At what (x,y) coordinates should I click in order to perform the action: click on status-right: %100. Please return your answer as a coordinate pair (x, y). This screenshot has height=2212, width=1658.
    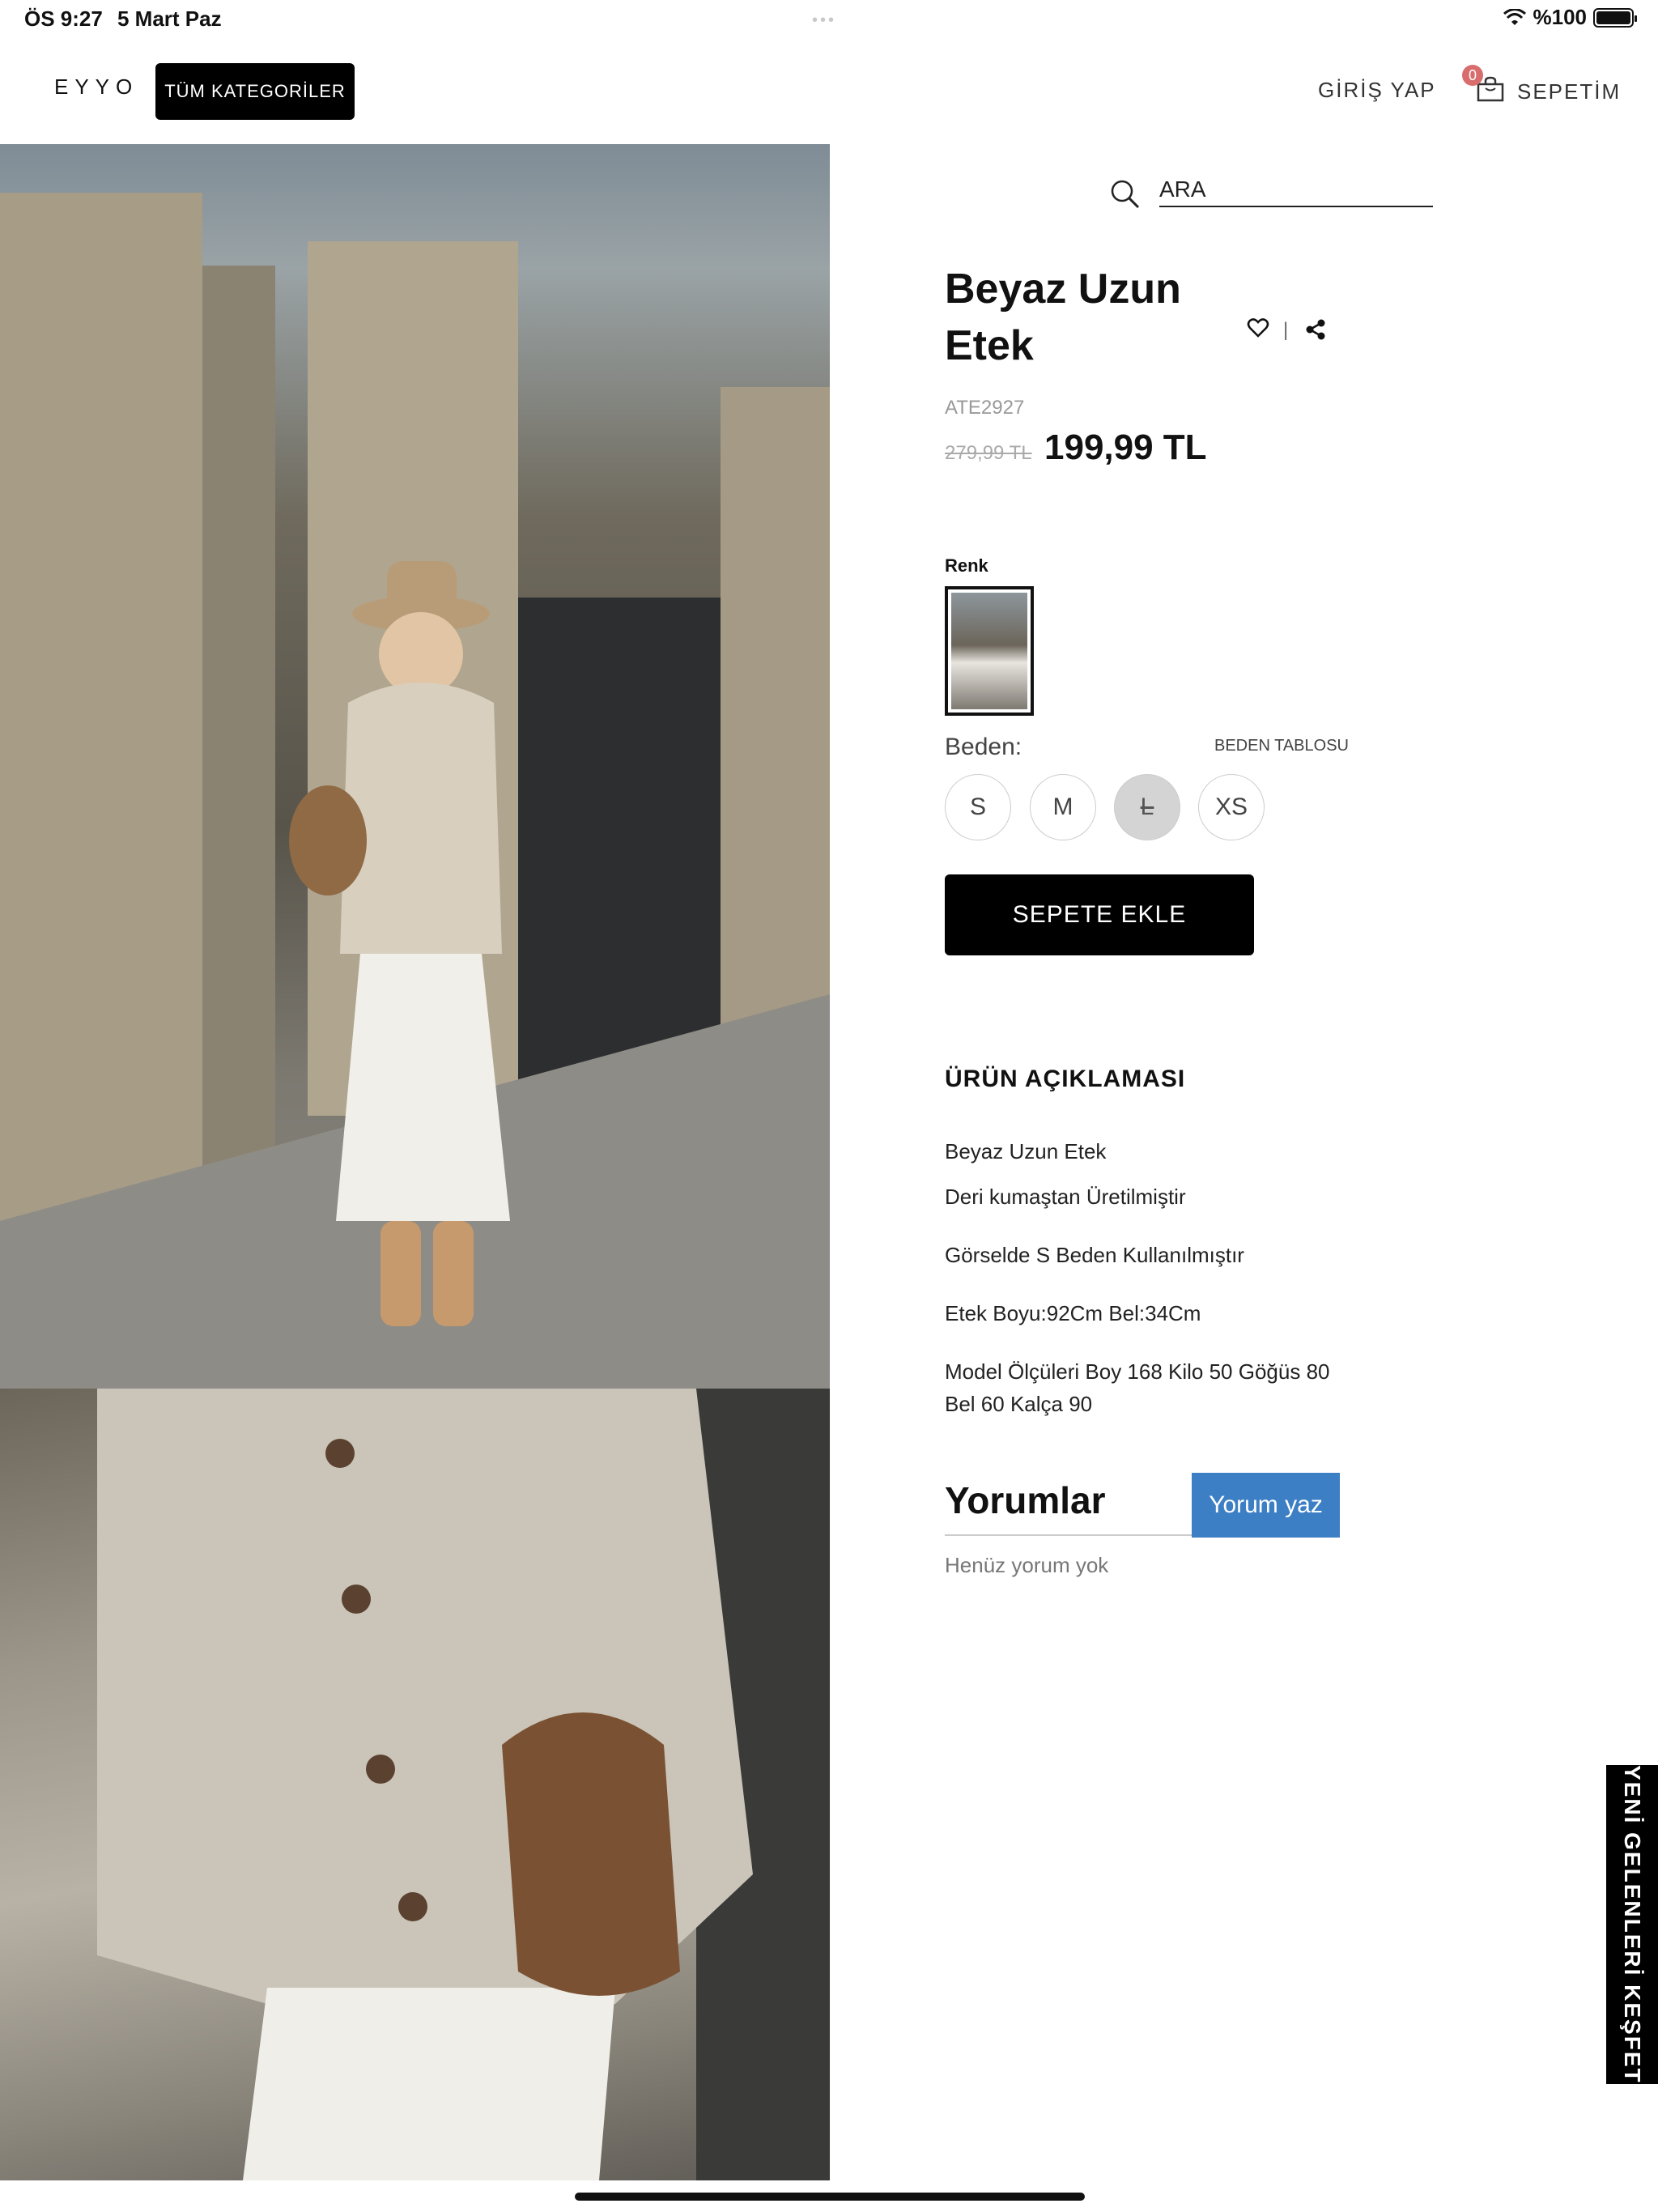
    Looking at the image, I should click on (1570, 18).